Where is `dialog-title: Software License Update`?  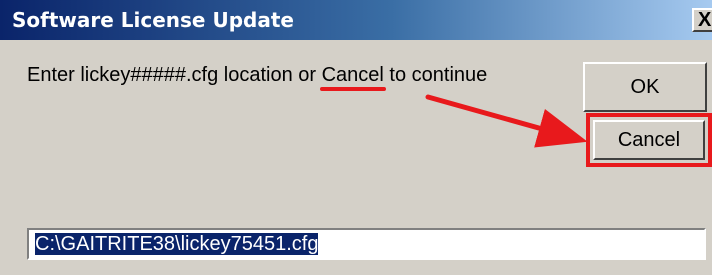 dialog-title: Software License Update is located at coordinates (153, 20).